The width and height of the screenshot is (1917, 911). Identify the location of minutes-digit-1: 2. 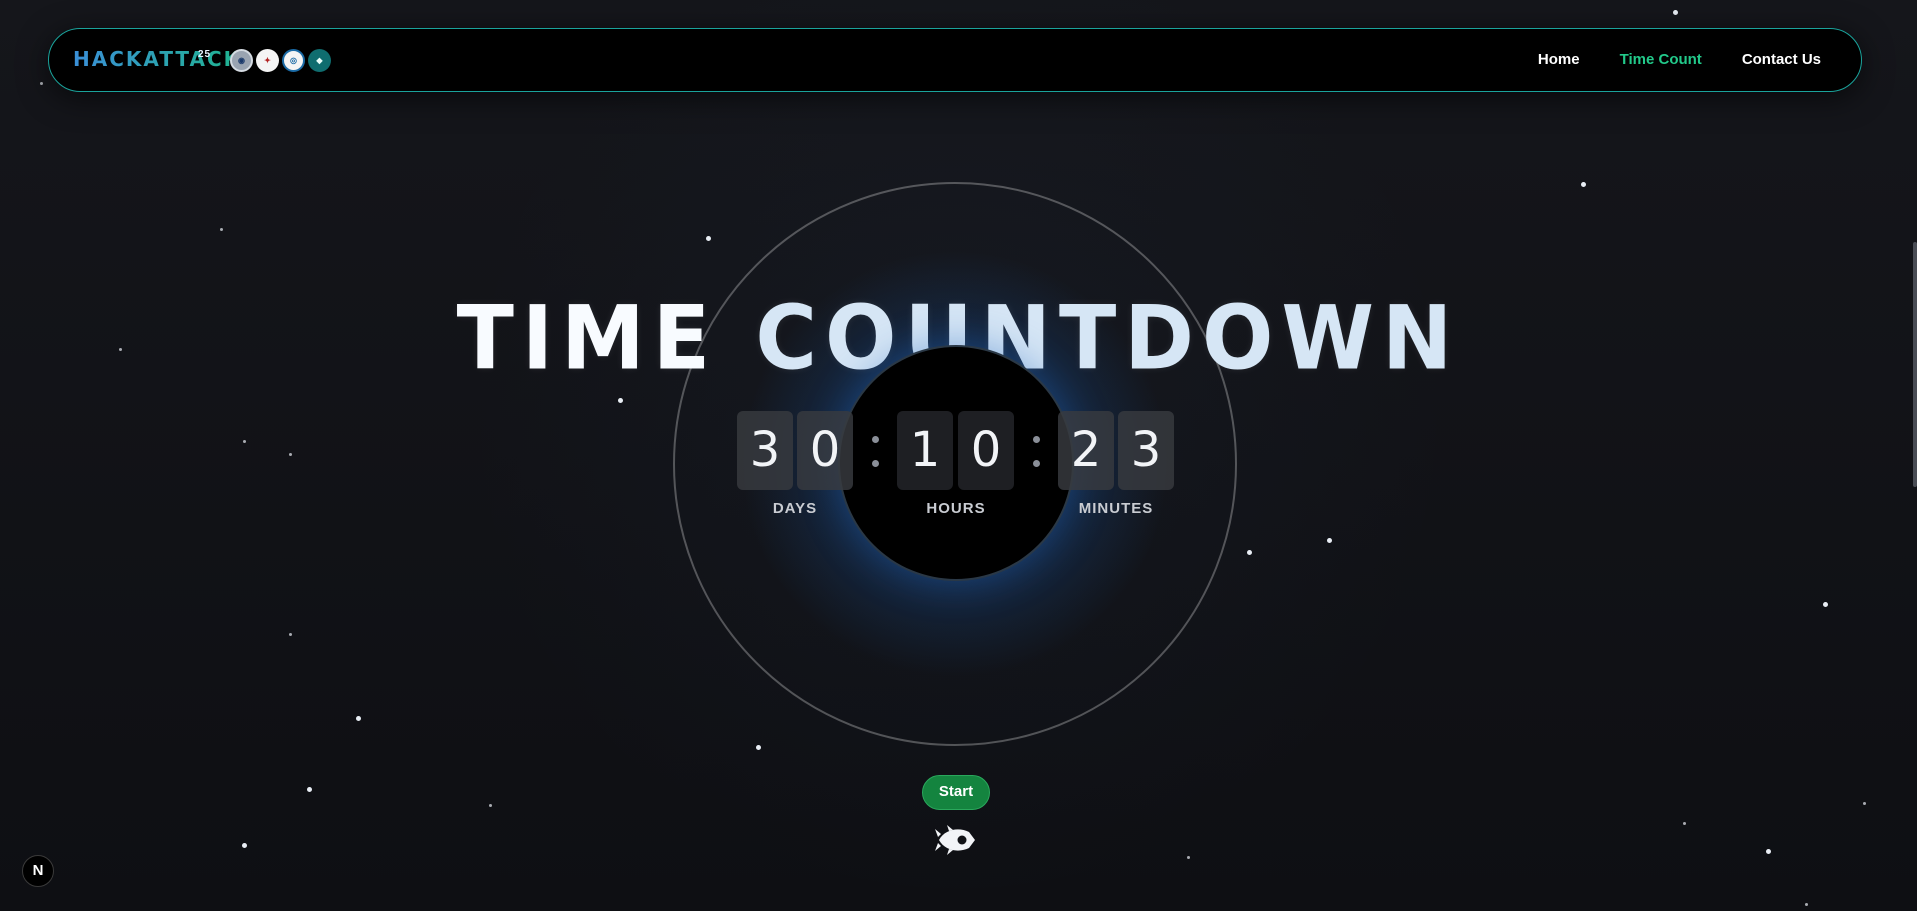
(1086, 450).